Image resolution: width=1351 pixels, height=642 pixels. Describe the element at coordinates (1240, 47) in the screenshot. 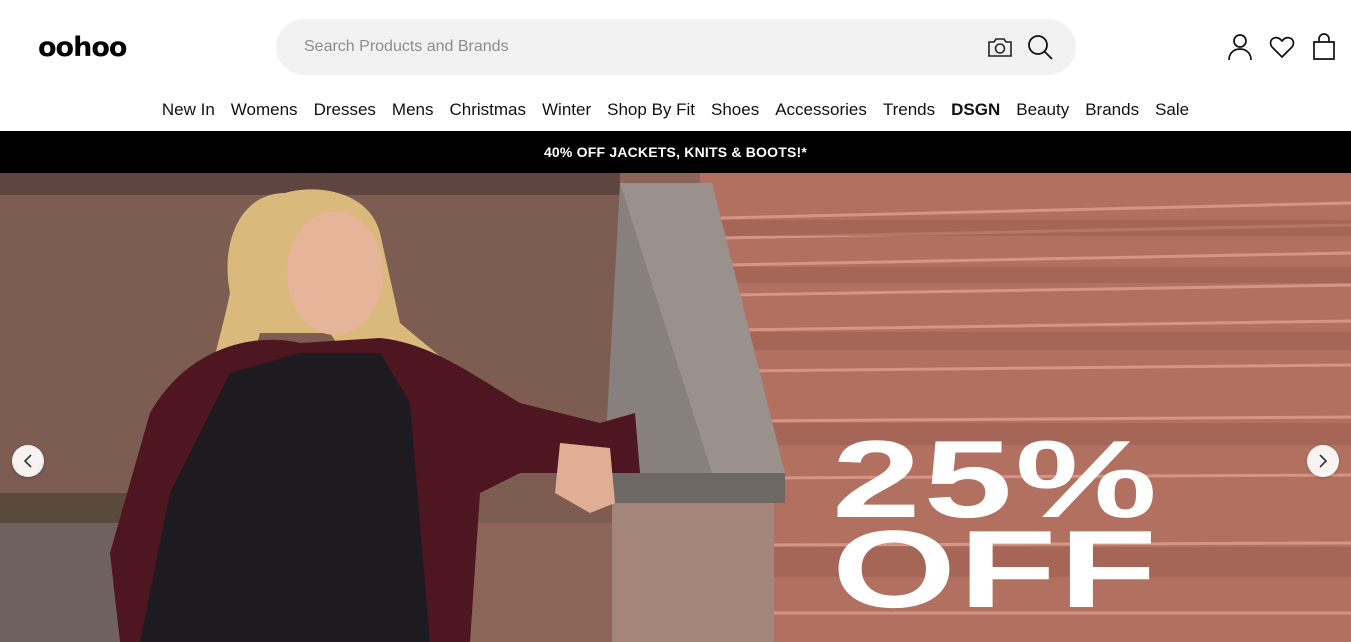

I see `account-icon` at that location.